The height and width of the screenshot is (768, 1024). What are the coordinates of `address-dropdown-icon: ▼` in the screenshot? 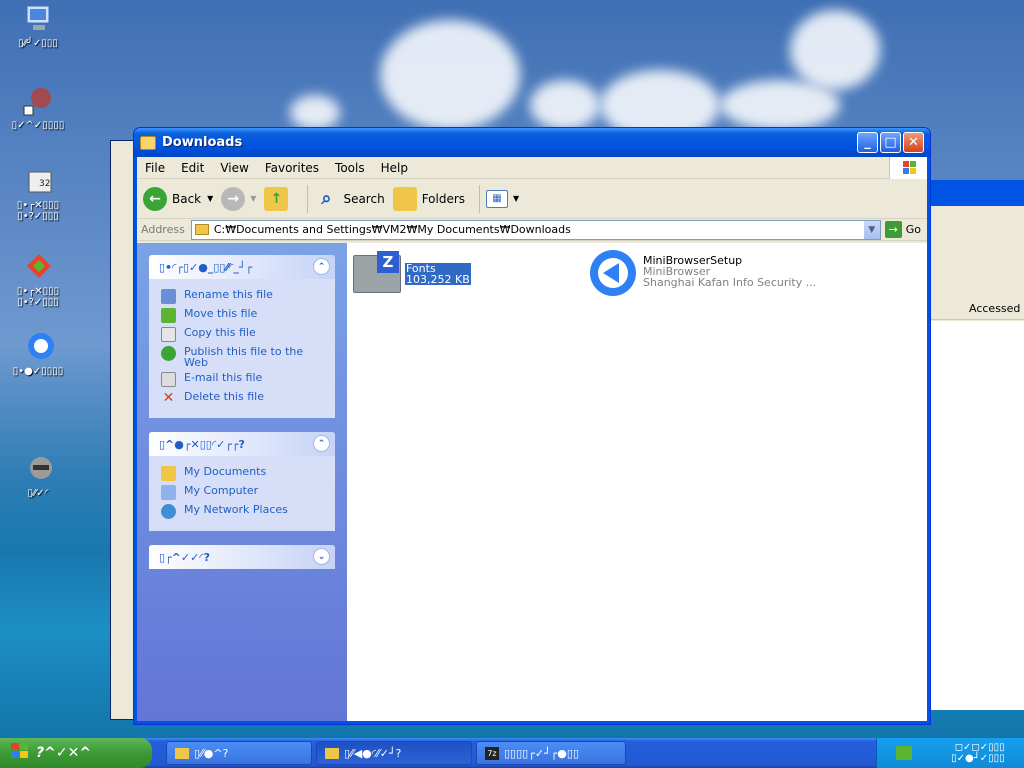 It's located at (871, 229).